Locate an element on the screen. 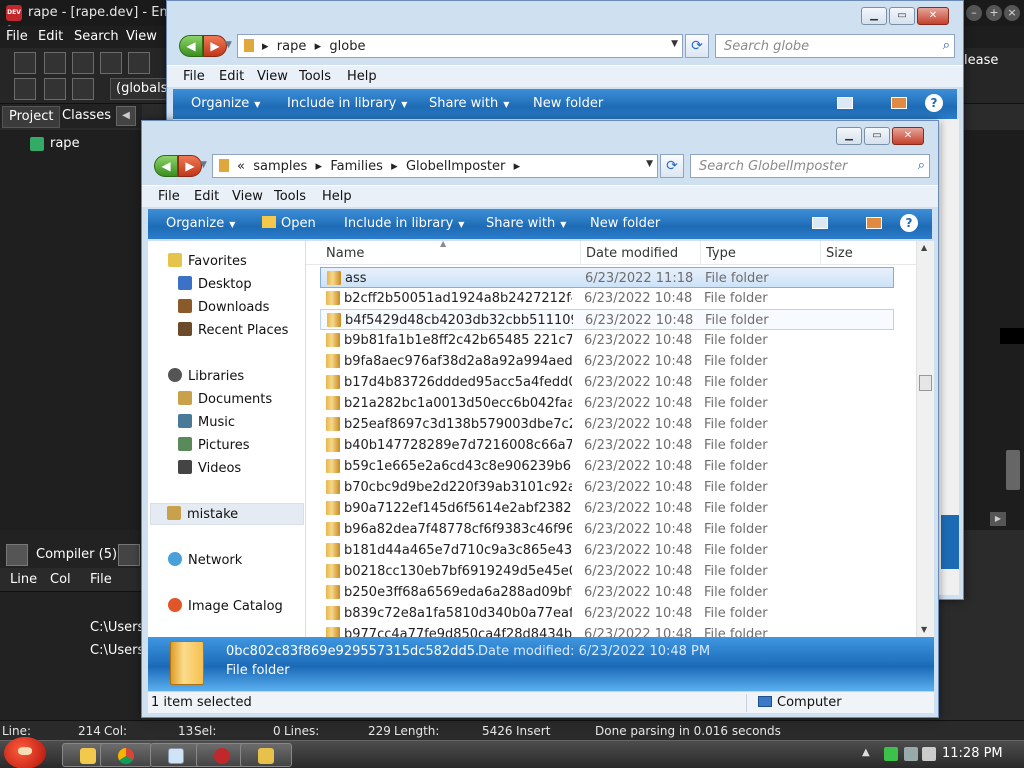 This screenshot has width=1024, height=768. file-row: ass 6/23/2022 11:18... File folder is located at coordinates (607, 277).